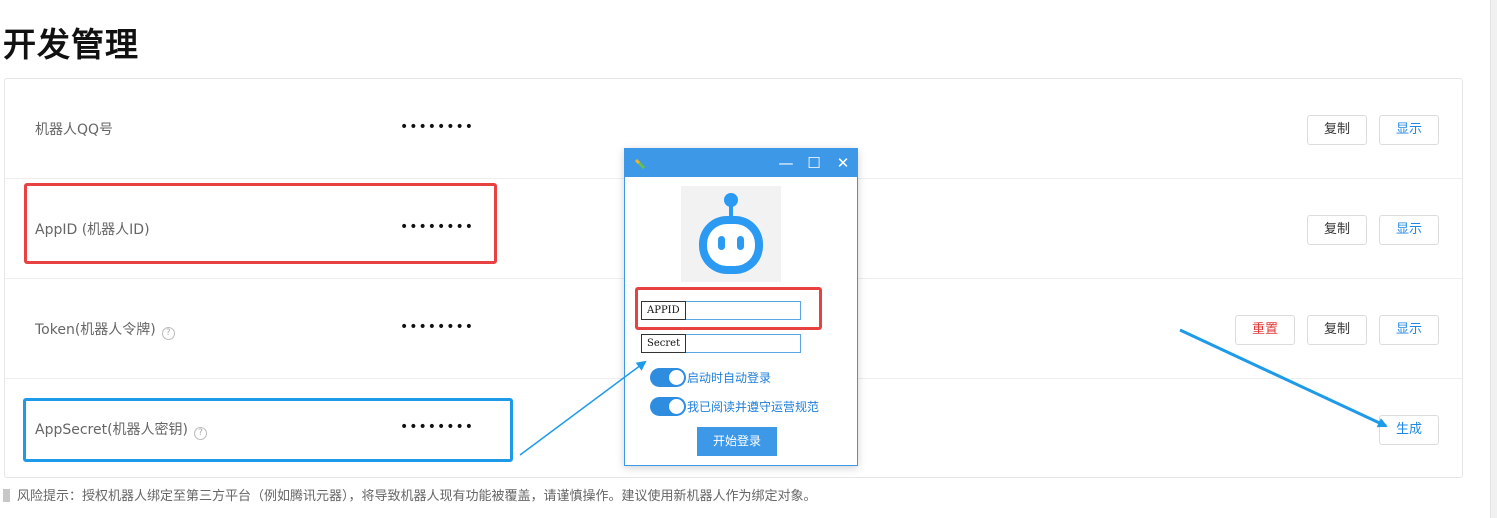 The width and height of the screenshot is (1497, 518). I want to click on robot-icon, so click(731, 233).